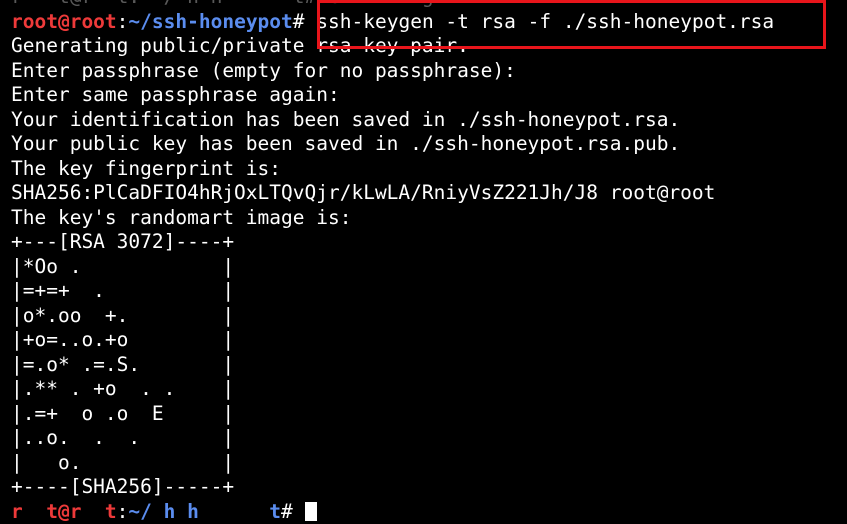 Image resolution: width=847 pixels, height=524 pixels. What do you see at coordinates (429, 169) in the screenshot?
I see `output-line: The key fingerprint is:` at bounding box center [429, 169].